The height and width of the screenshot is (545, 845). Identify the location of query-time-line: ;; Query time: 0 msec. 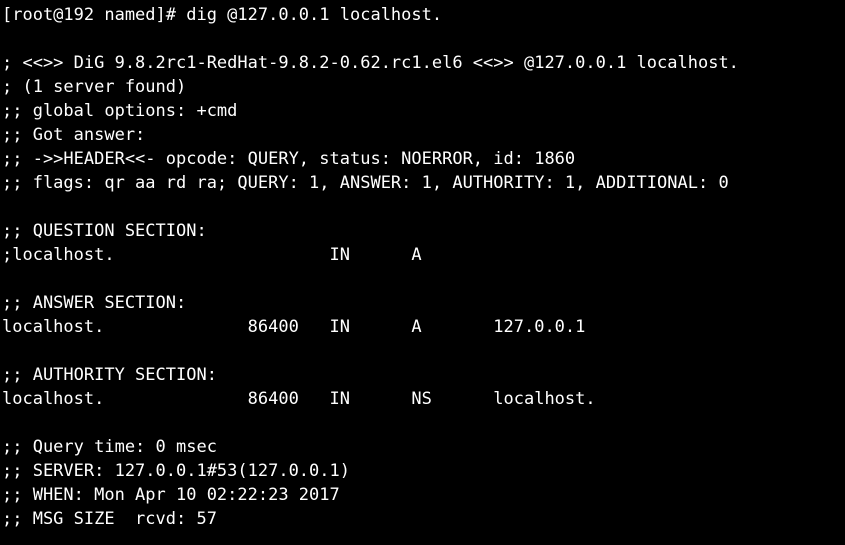
(109, 447).